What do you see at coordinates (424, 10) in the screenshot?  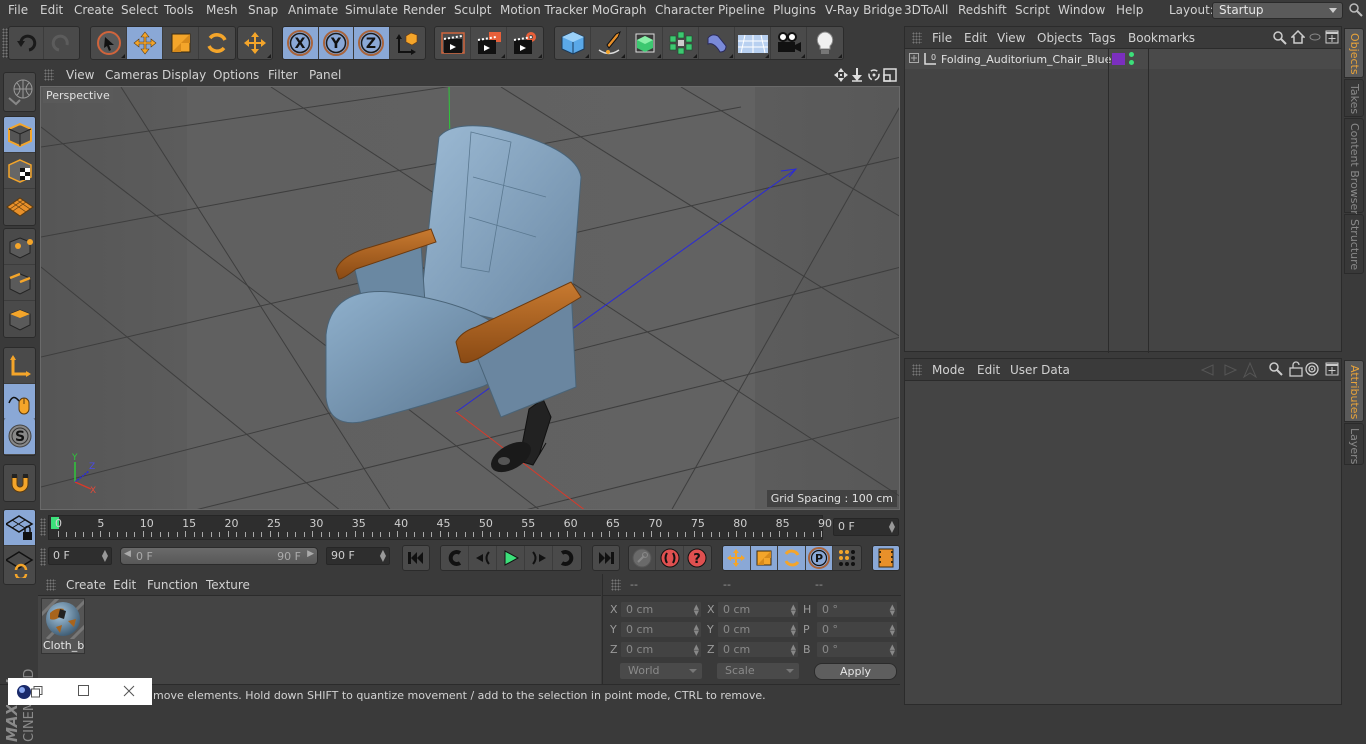 I see `menu-render: Render` at bounding box center [424, 10].